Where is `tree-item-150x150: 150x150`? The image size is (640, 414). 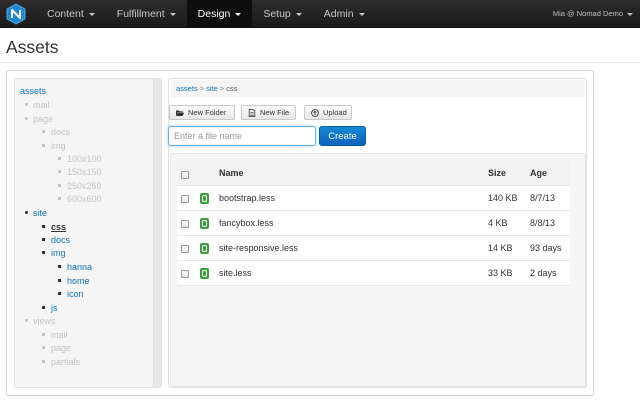 tree-item-150x150: 150x150 is located at coordinates (80, 172).